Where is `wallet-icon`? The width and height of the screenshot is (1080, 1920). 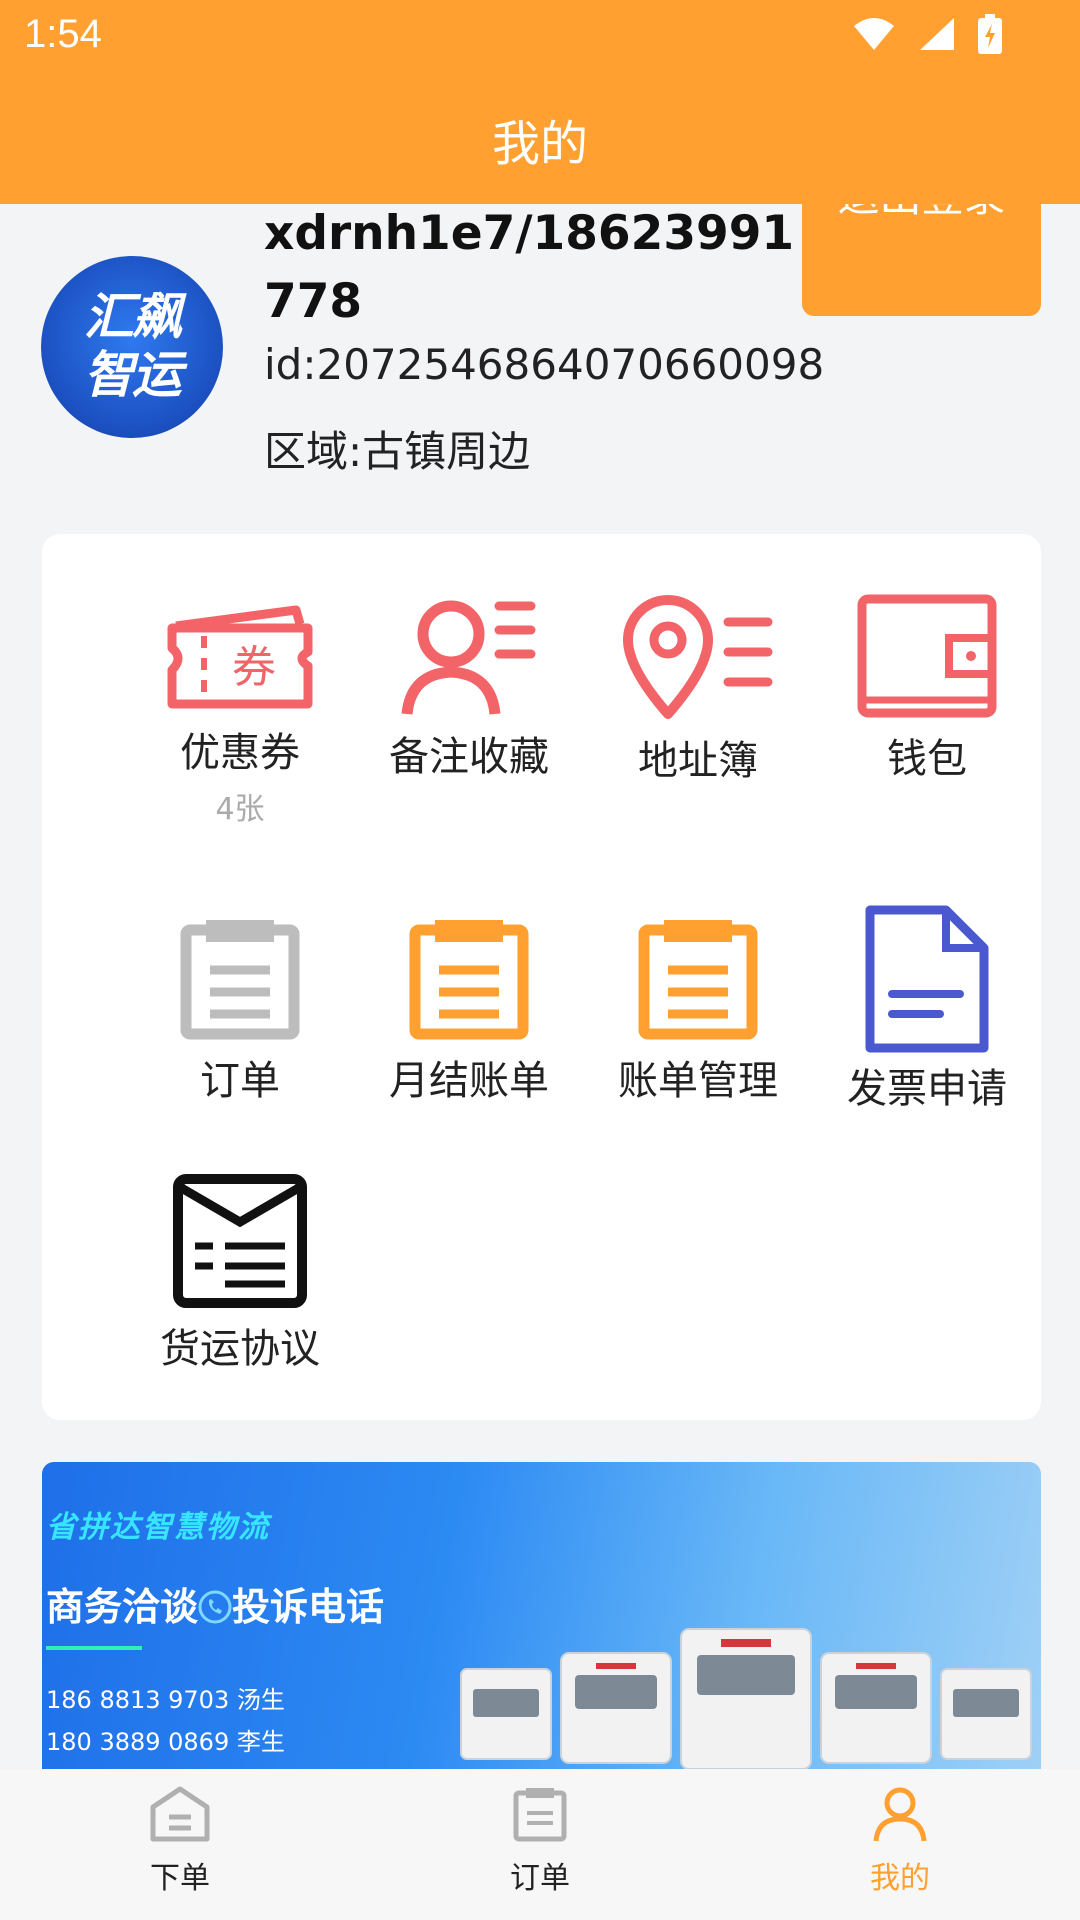 wallet-icon is located at coordinates (927, 656).